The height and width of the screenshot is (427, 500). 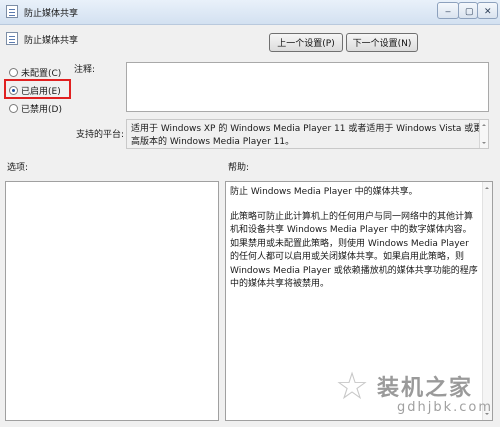 What do you see at coordinates (85, 70) in the screenshot?
I see `comment-label: 注释:` at bounding box center [85, 70].